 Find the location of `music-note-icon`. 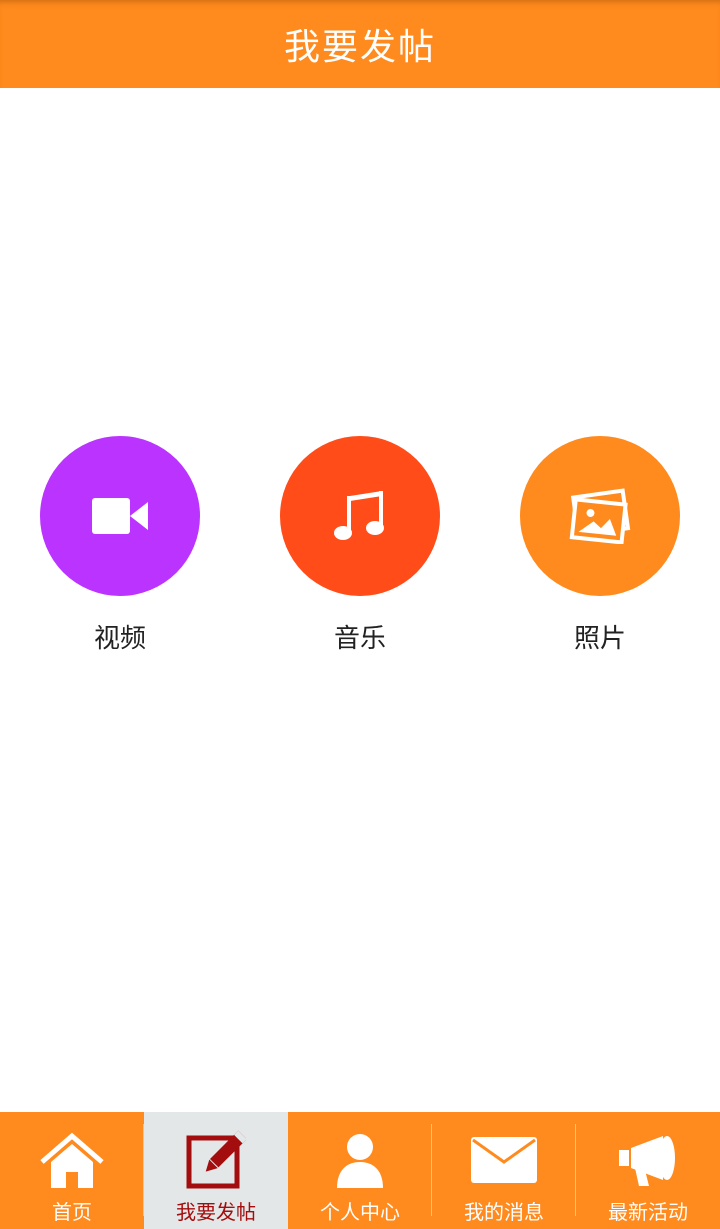

music-note-icon is located at coordinates (359, 515).